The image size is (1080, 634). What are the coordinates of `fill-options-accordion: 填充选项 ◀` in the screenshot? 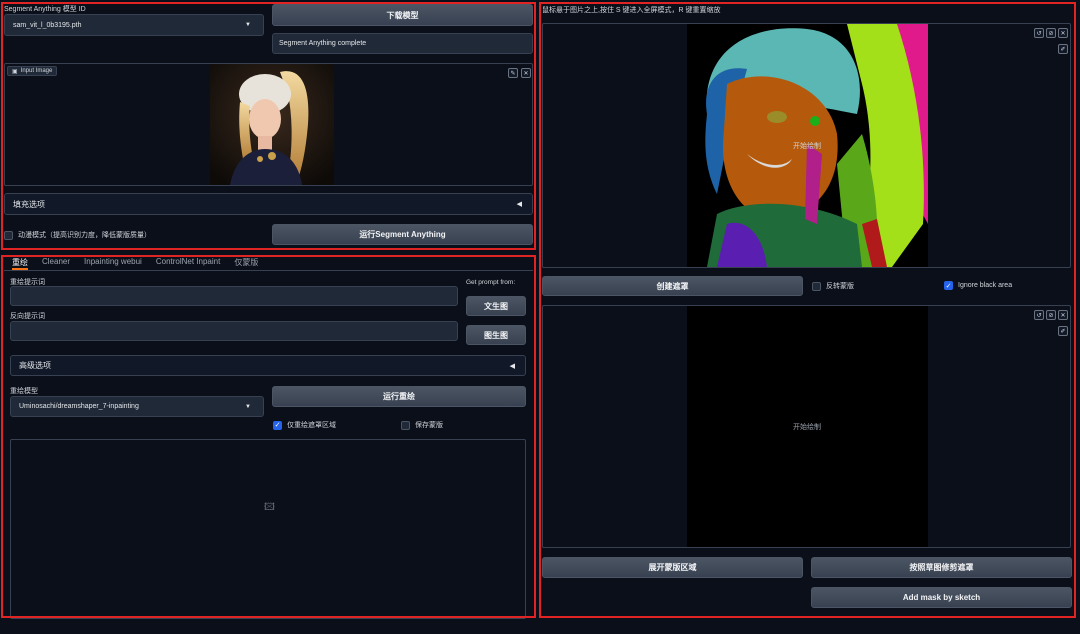 It's located at (268, 204).